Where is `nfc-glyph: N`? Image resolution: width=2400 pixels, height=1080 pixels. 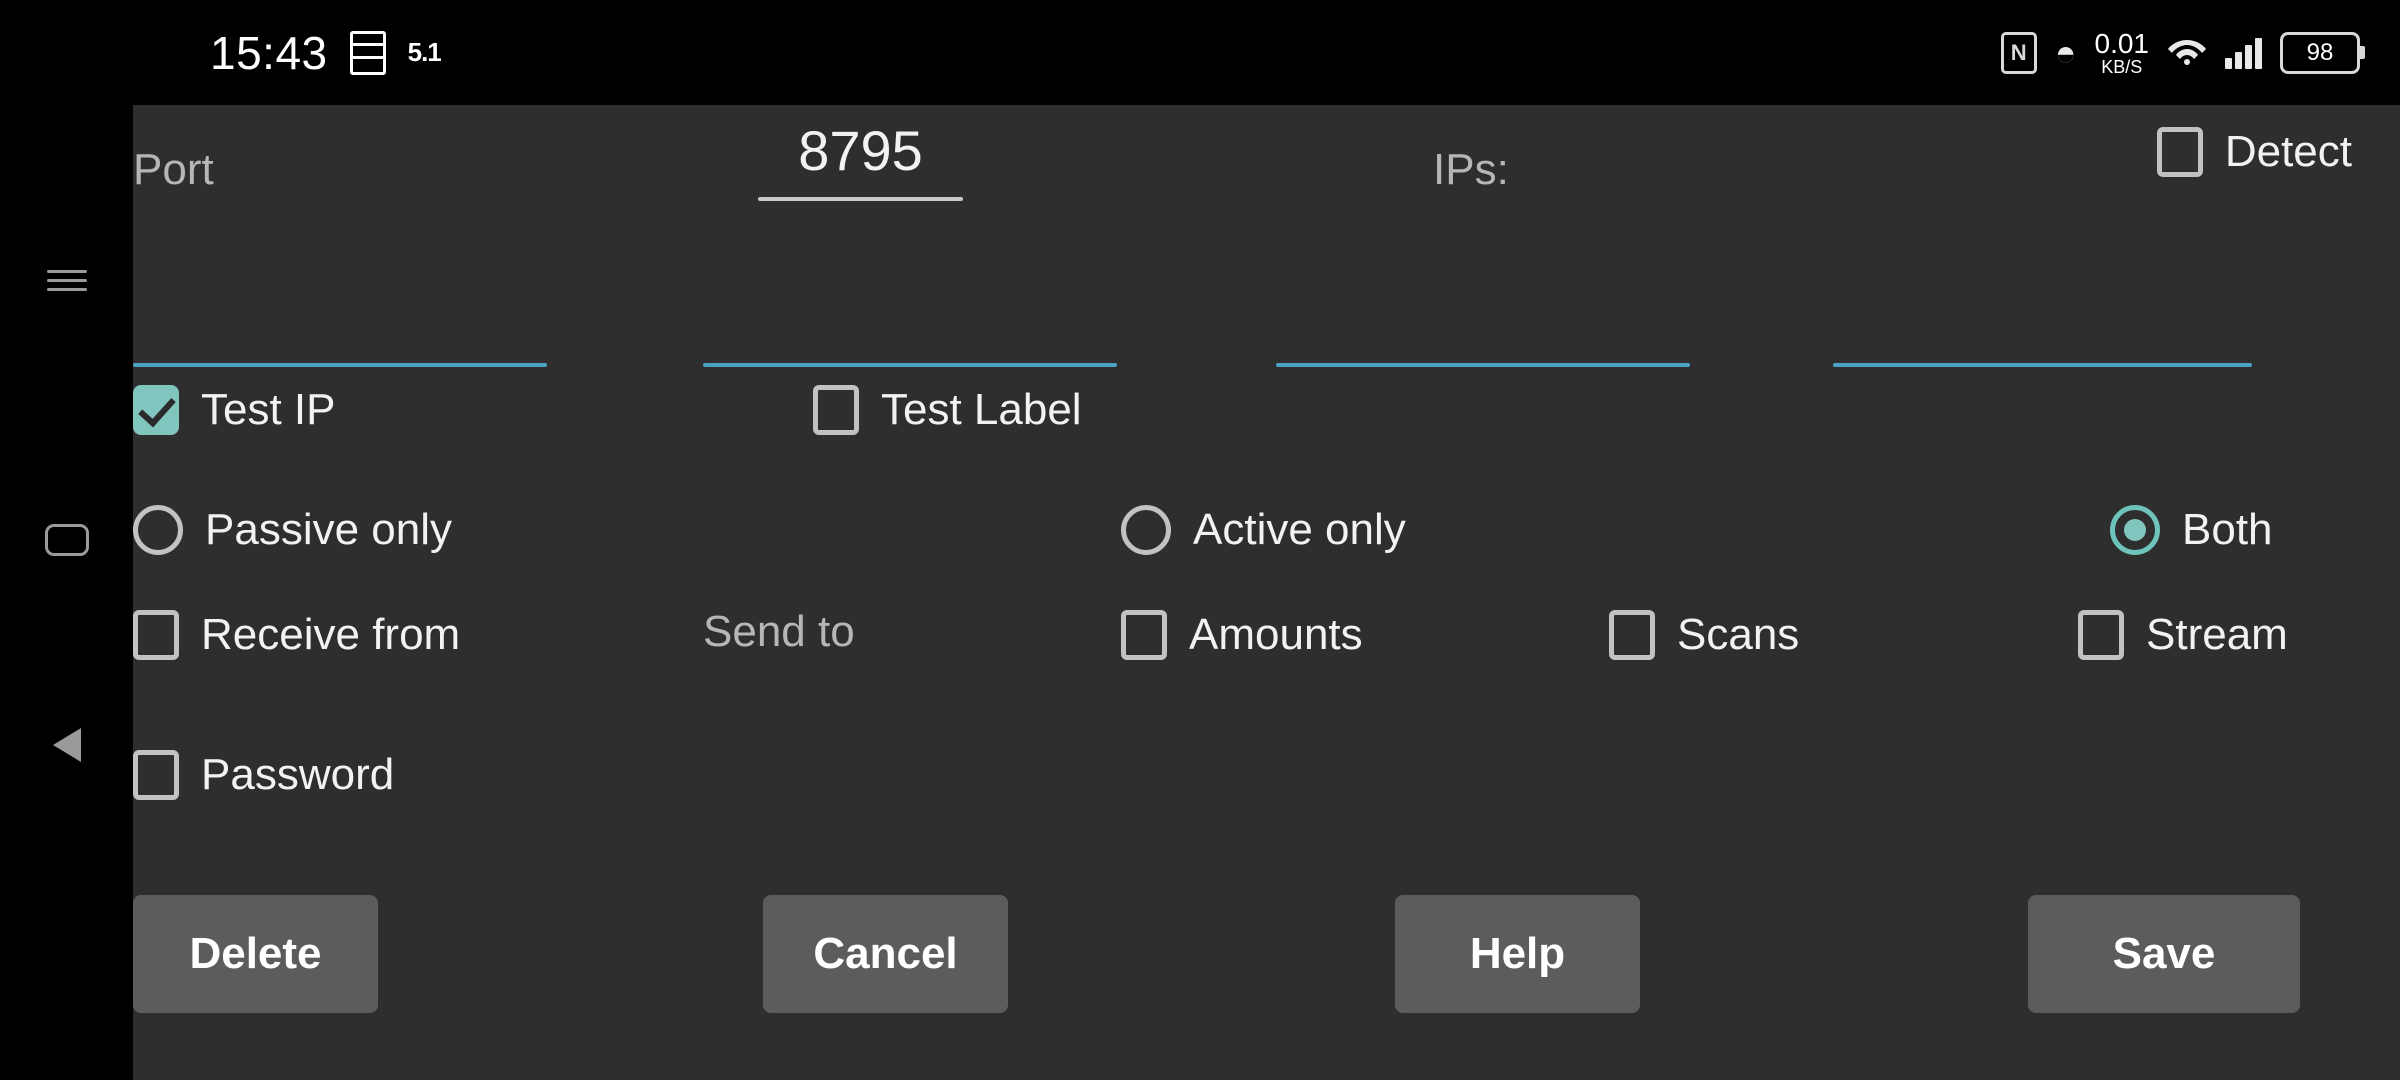
nfc-glyph: N is located at coordinates (2018, 52).